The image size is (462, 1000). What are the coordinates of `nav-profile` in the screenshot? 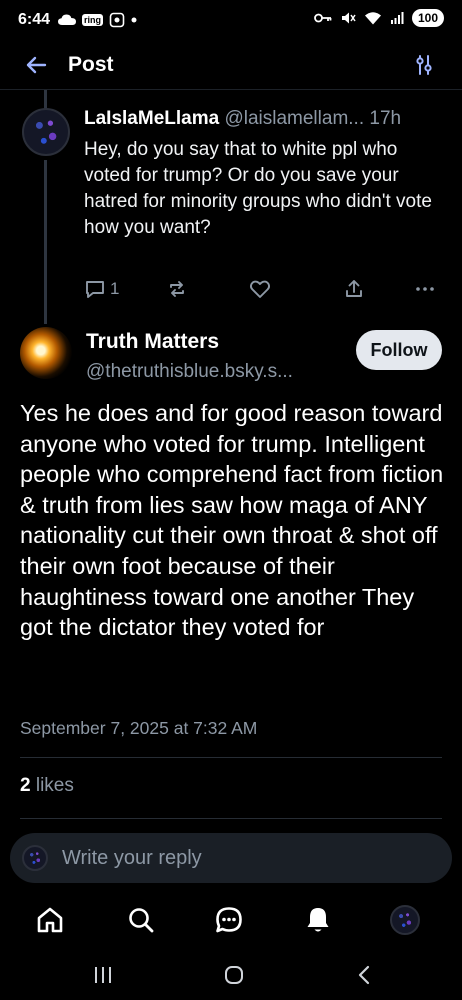 It's located at (405, 920).